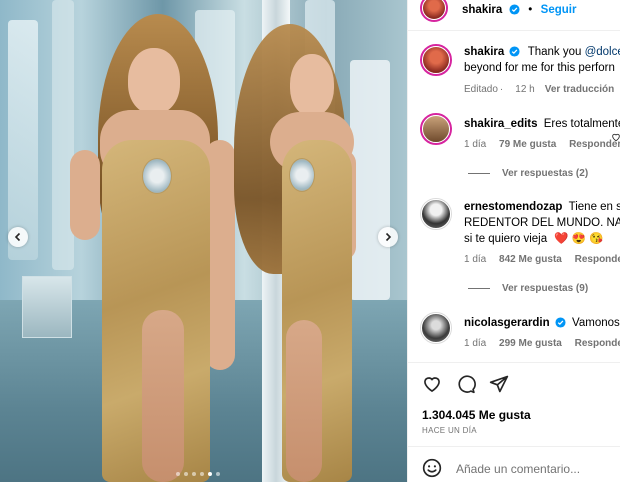 The image size is (620, 482). I want to click on comment-username: ernestomendozap, so click(513, 207).